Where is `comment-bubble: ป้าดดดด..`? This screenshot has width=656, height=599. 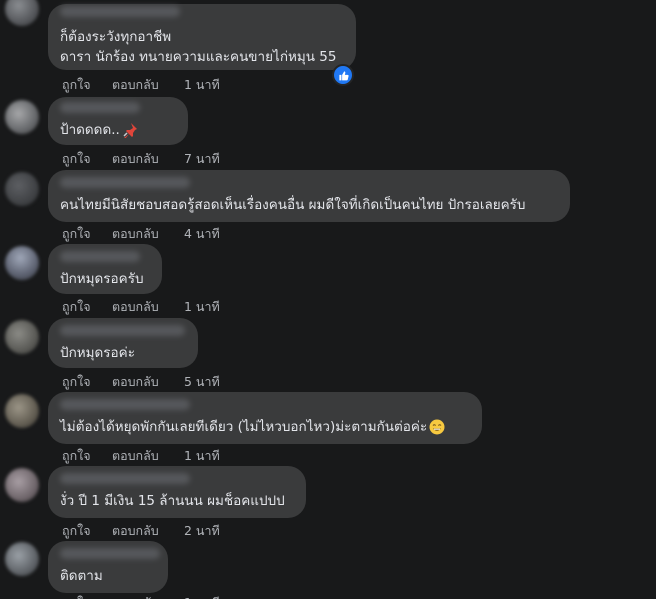 comment-bubble: ป้าดดดด.. is located at coordinates (118, 121).